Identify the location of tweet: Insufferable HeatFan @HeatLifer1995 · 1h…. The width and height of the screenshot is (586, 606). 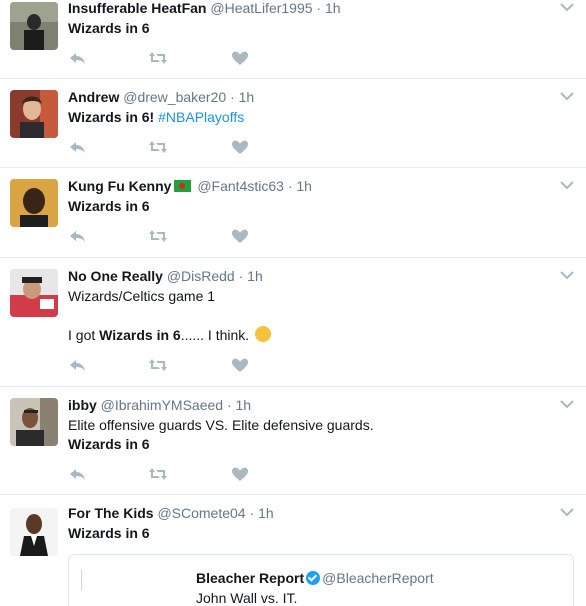
(293, 39).